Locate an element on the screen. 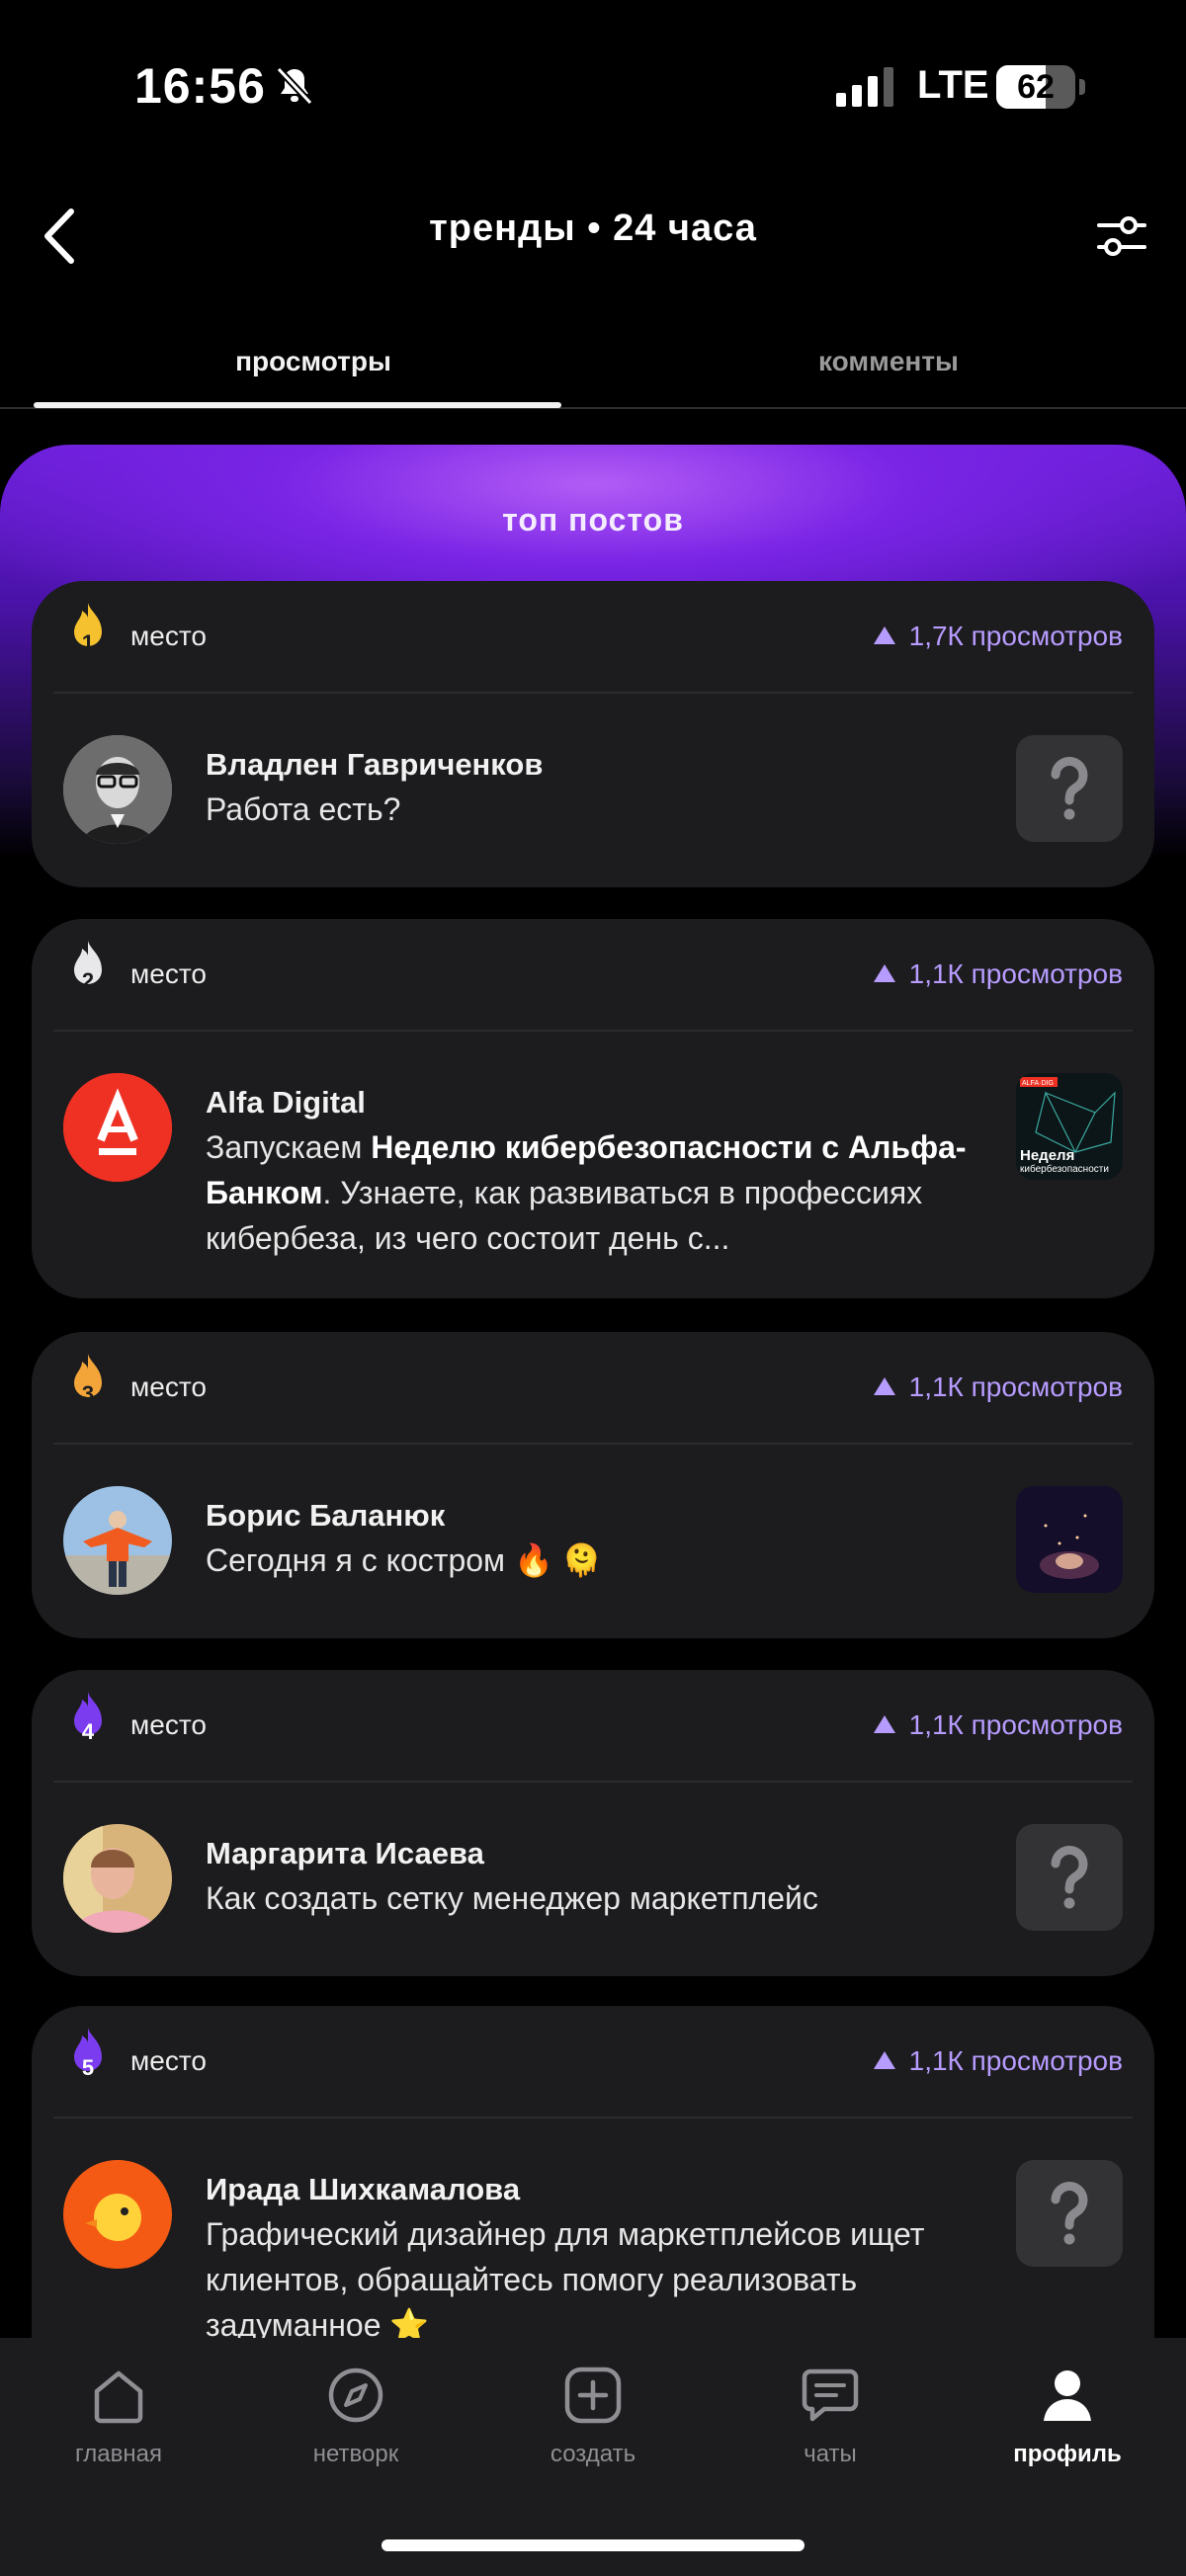 The image size is (1186, 2576). post-text: Сегодня я с костром 🔥 🫠 is located at coordinates (404, 1560).